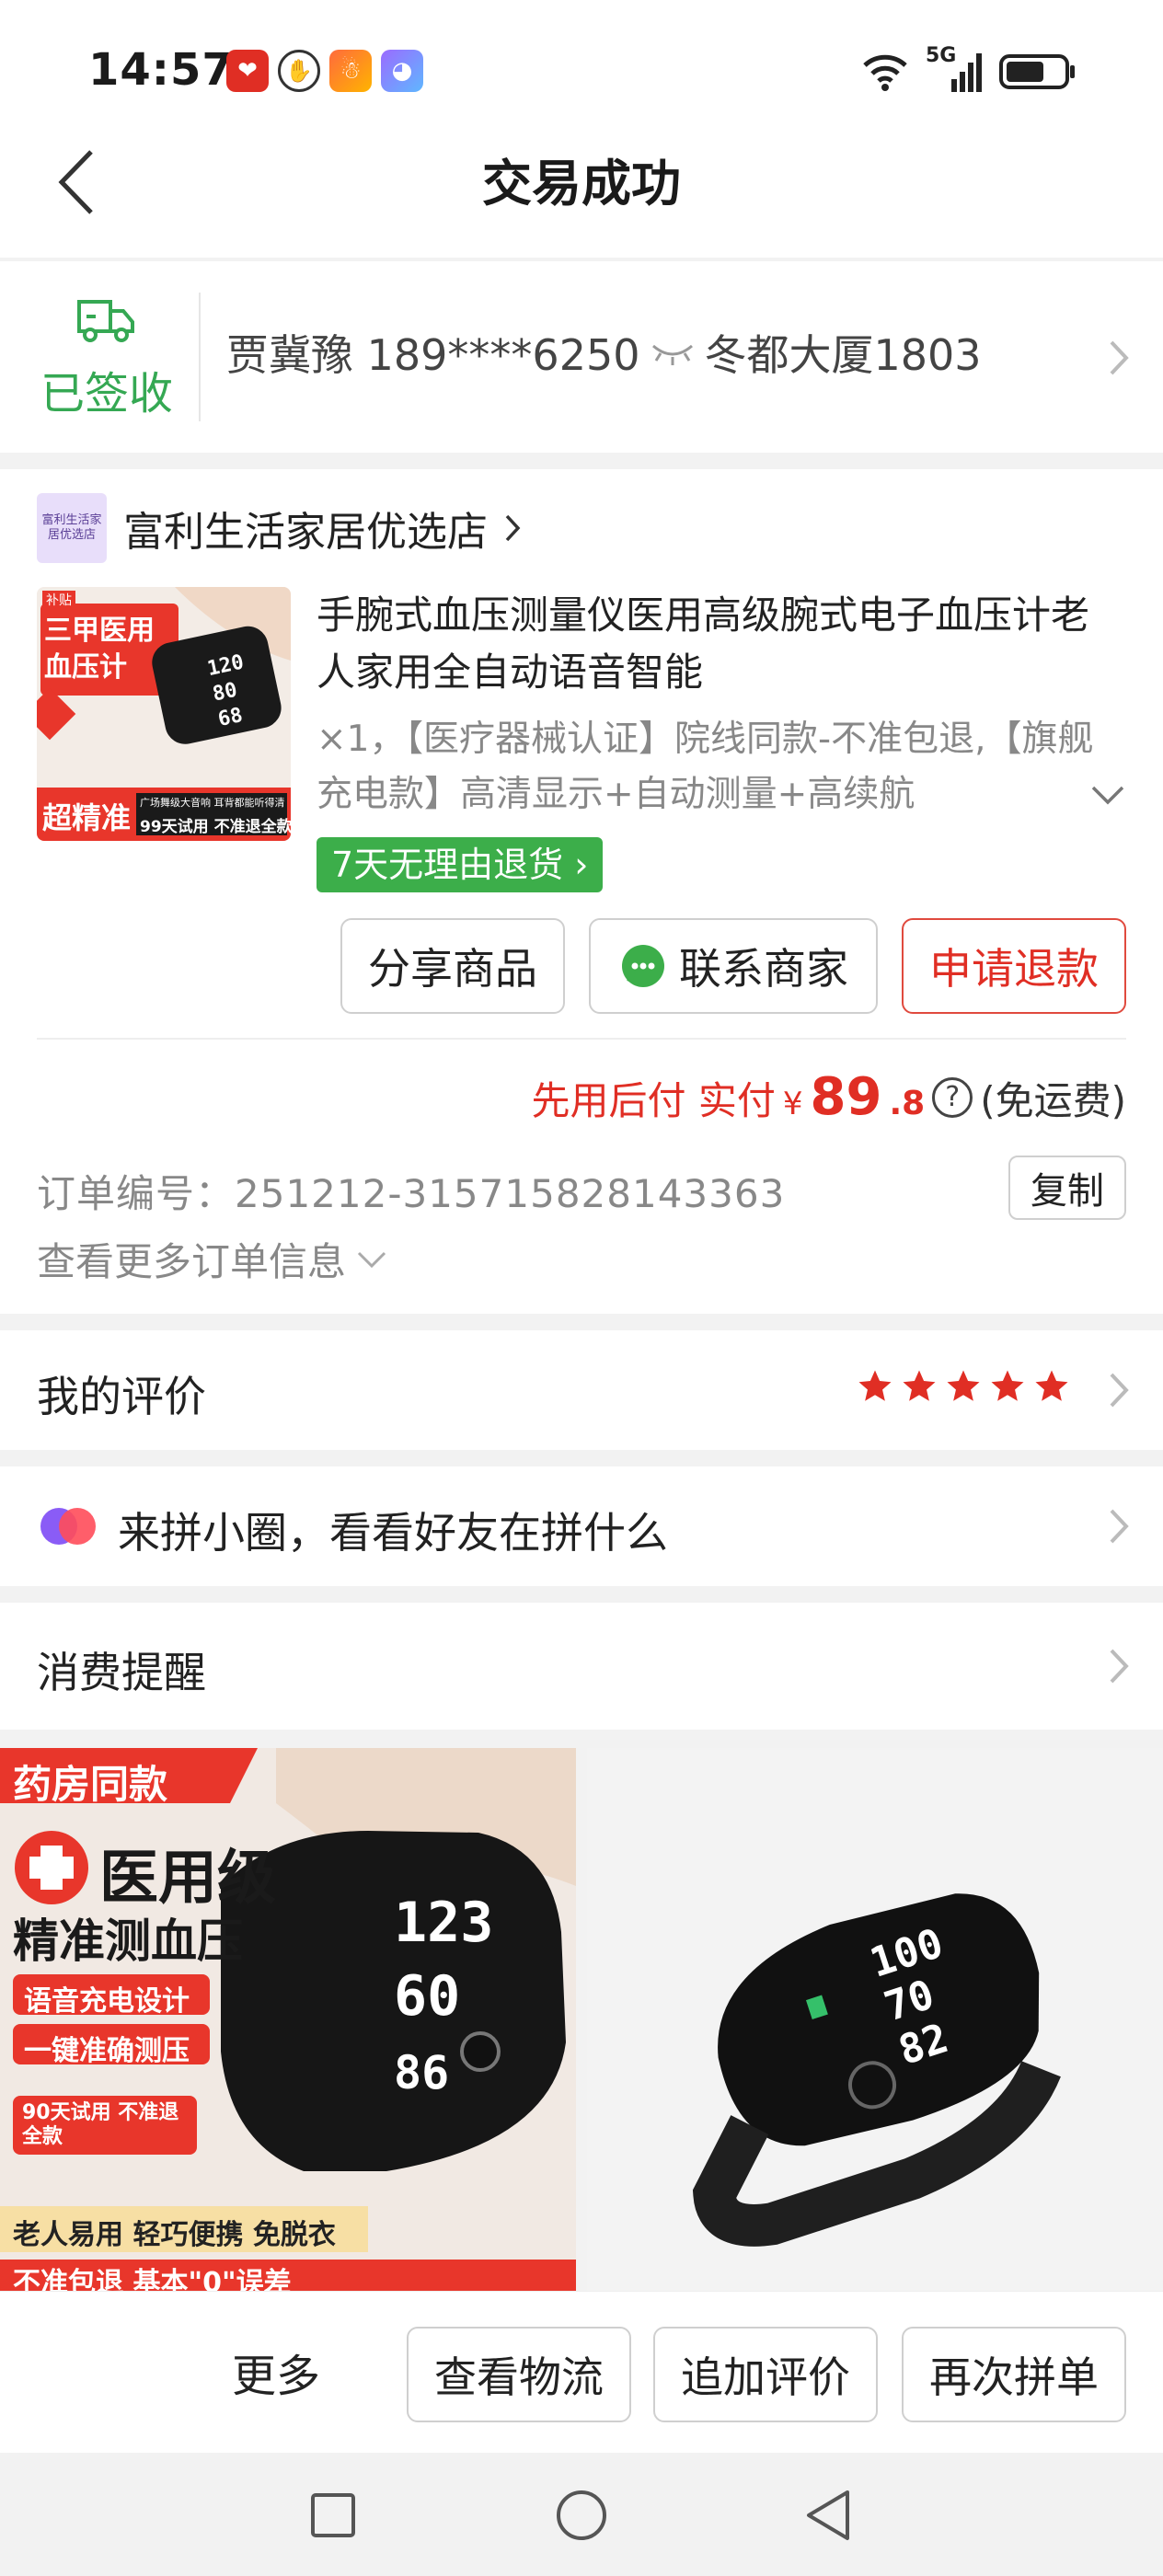 This screenshot has width=1163, height=2576. What do you see at coordinates (519, 2374) in the screenshot?
I see `view-logistics-button: 查看物流` at bounding box center [519, 2374].